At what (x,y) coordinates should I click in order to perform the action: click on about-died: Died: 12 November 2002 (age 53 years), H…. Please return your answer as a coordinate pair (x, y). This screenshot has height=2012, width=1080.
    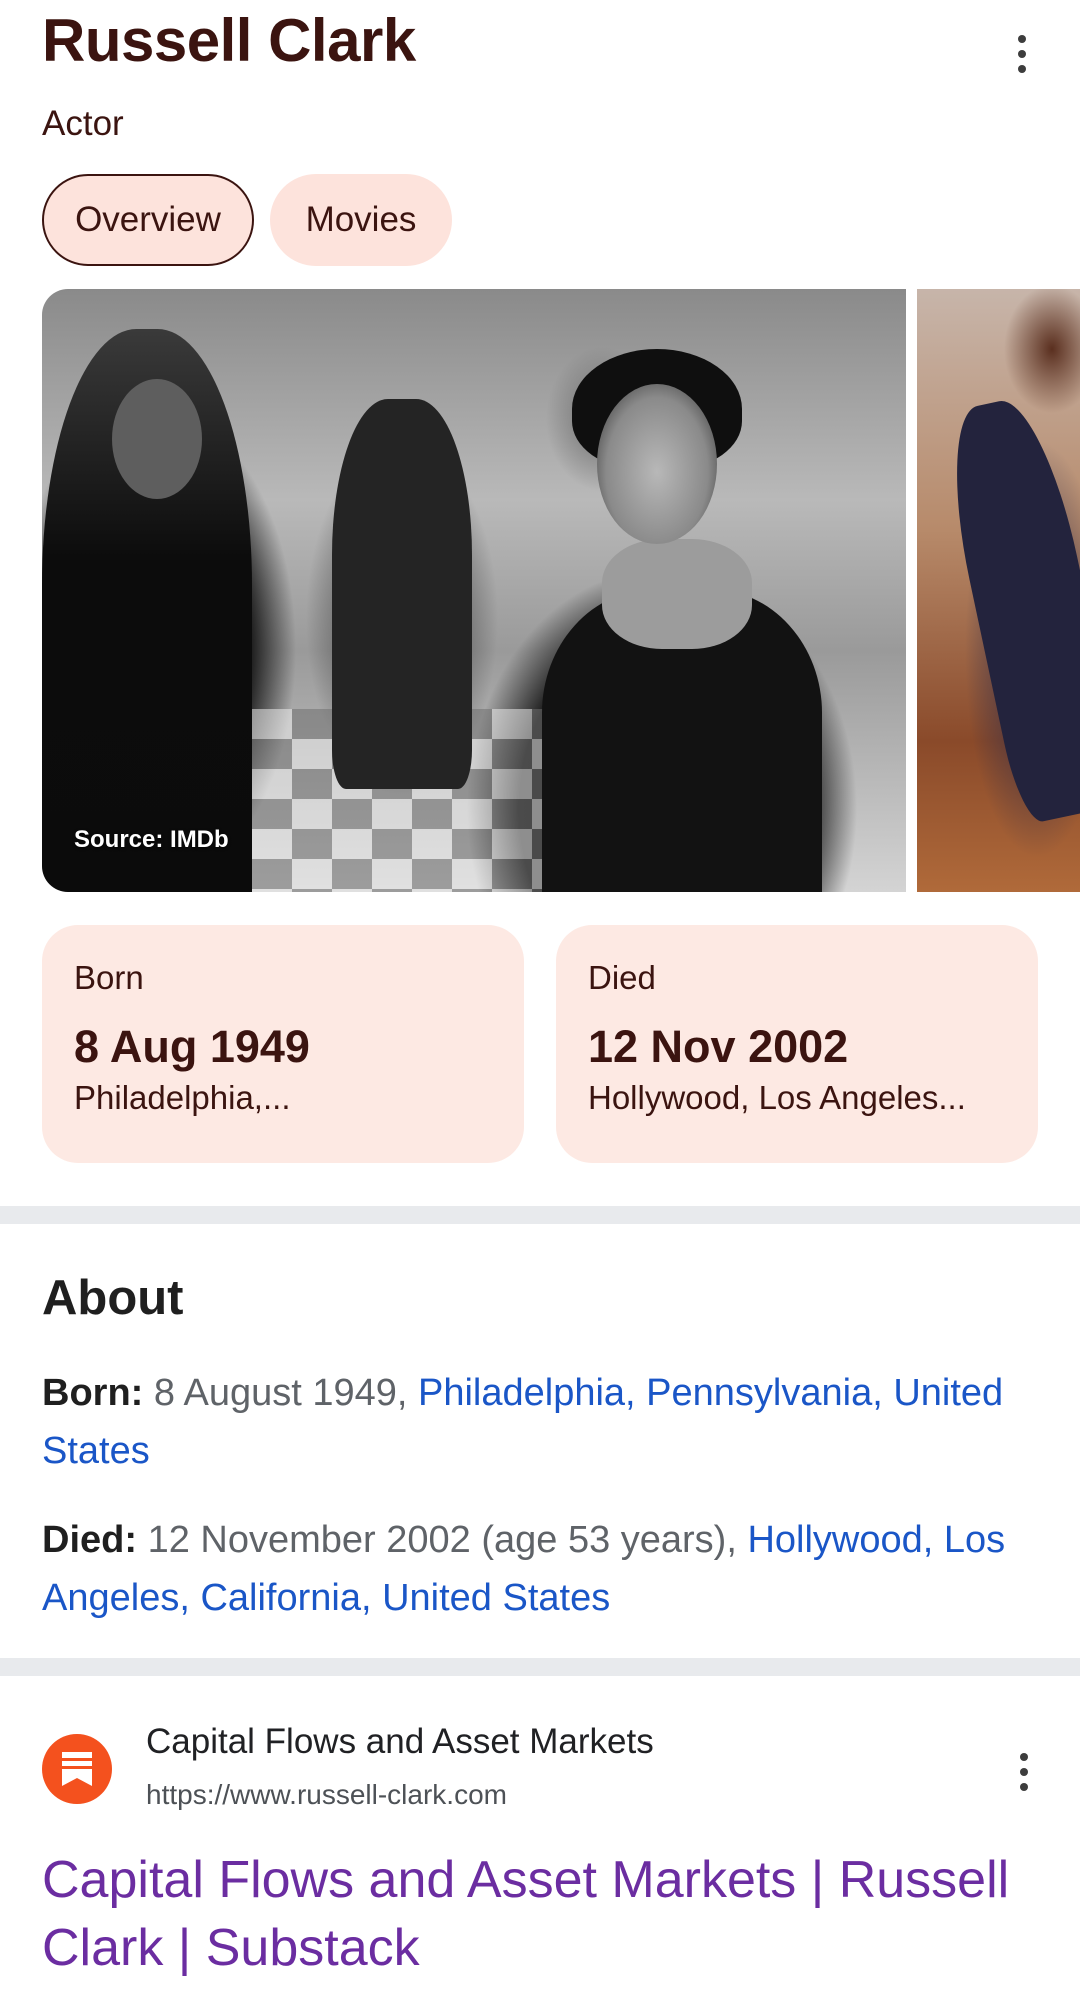
    Looking at the image, I should click on (537, 1569).